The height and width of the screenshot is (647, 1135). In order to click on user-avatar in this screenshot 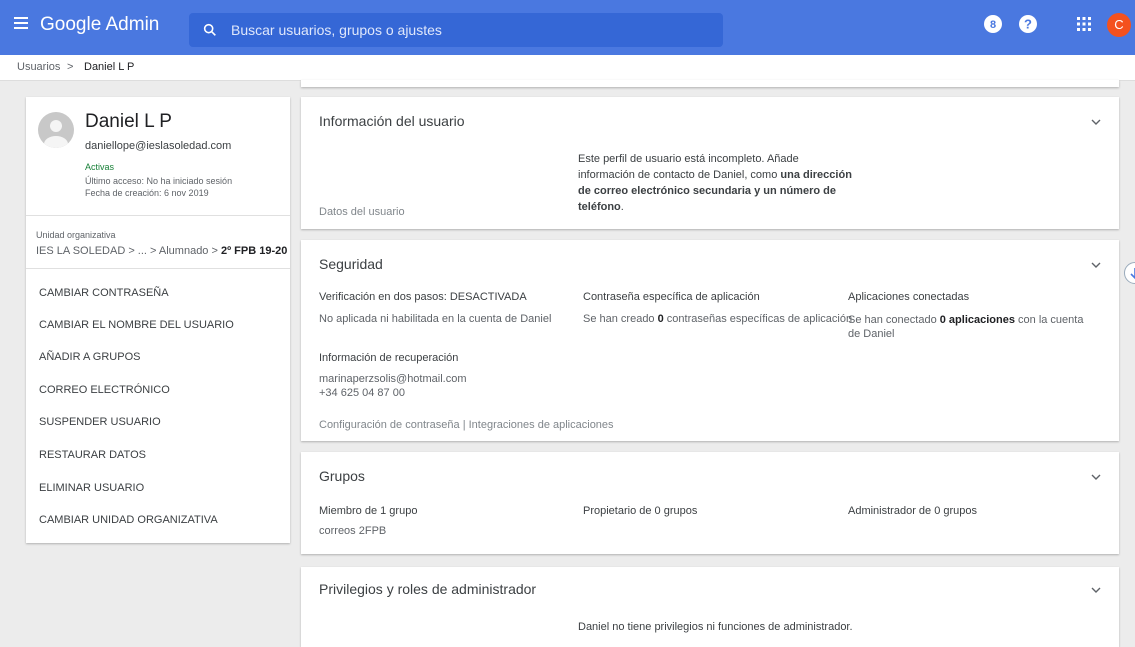, I will do `click(56, 130)`.